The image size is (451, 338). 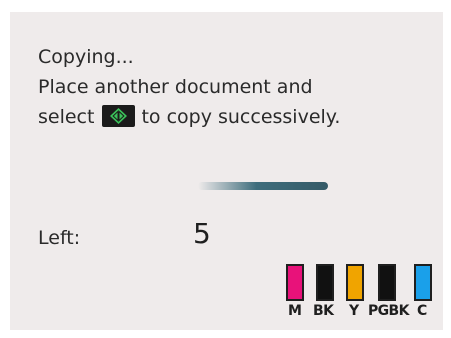 I want to click on ink-tank-m, so click(x=295, y=282).